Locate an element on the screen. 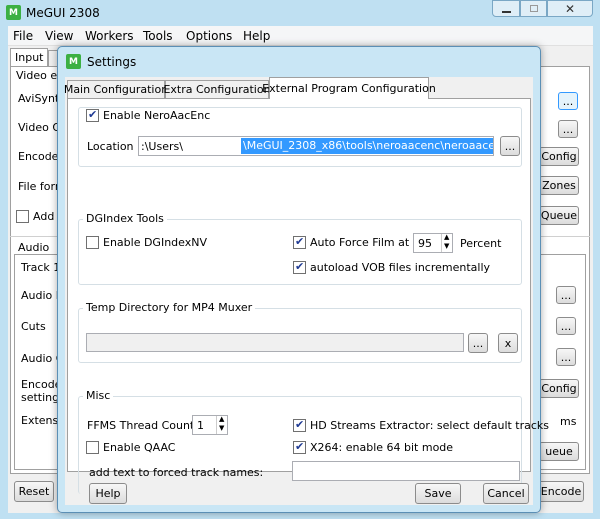 This screenshot has height=519, width=600. cancel-button: Cancel is located at coordinates (506, 493).